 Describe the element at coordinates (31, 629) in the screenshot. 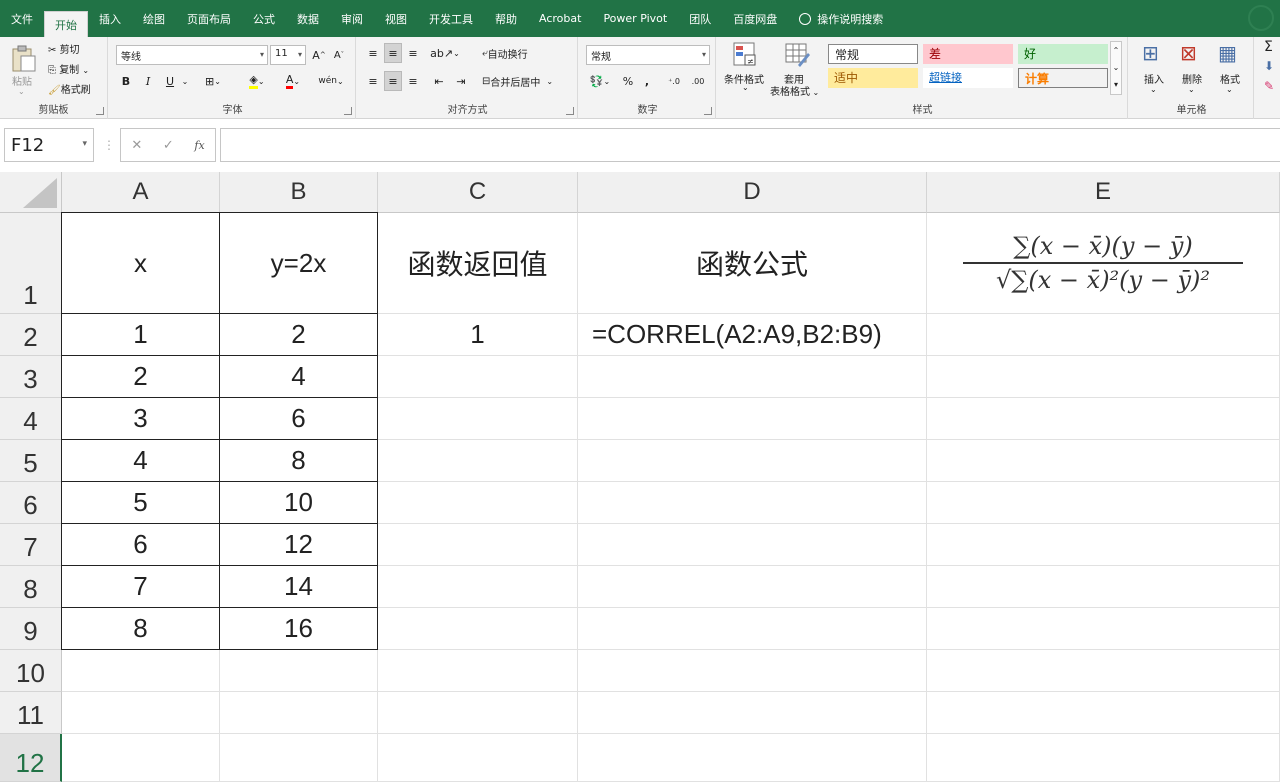

I see `row-header-9: 9` at that location.